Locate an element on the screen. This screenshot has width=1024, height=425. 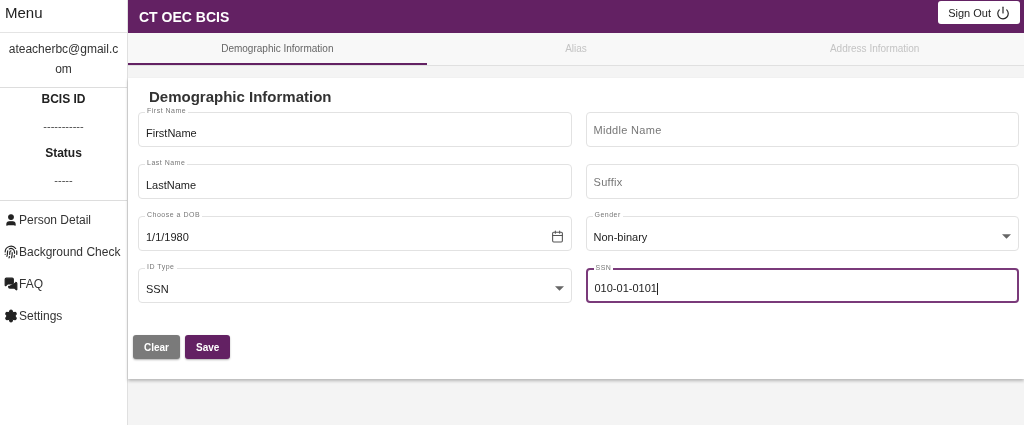
nav-item: Background Check is located at coordinates (63, 252).